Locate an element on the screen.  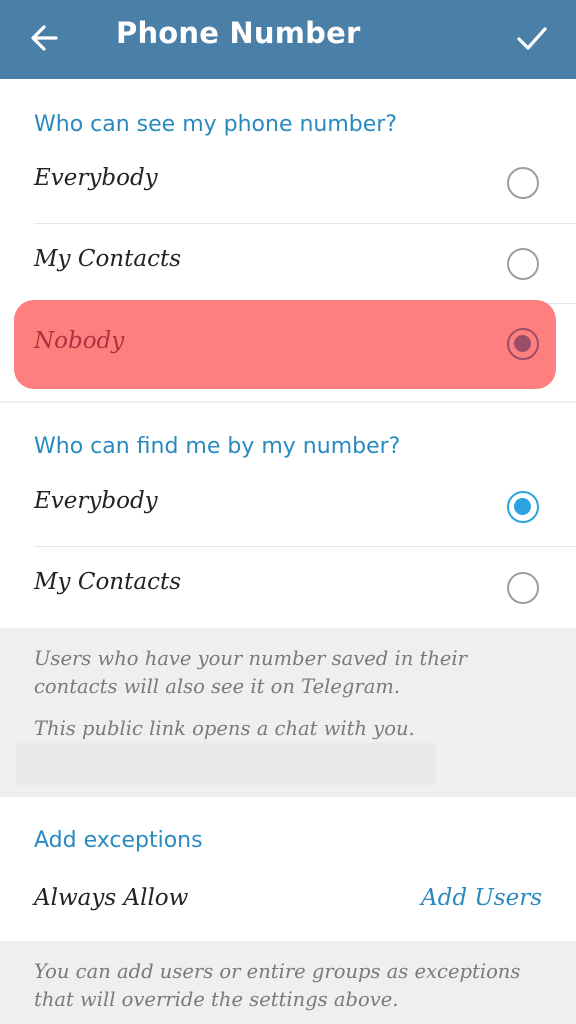
confirm-button is located at coordinates (532, 38).